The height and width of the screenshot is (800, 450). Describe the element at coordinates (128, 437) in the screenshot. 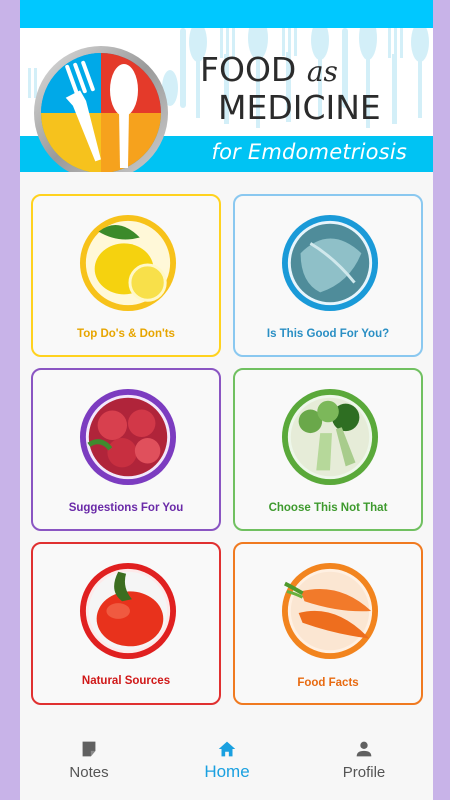

I see `raspberries-icon` at that location.